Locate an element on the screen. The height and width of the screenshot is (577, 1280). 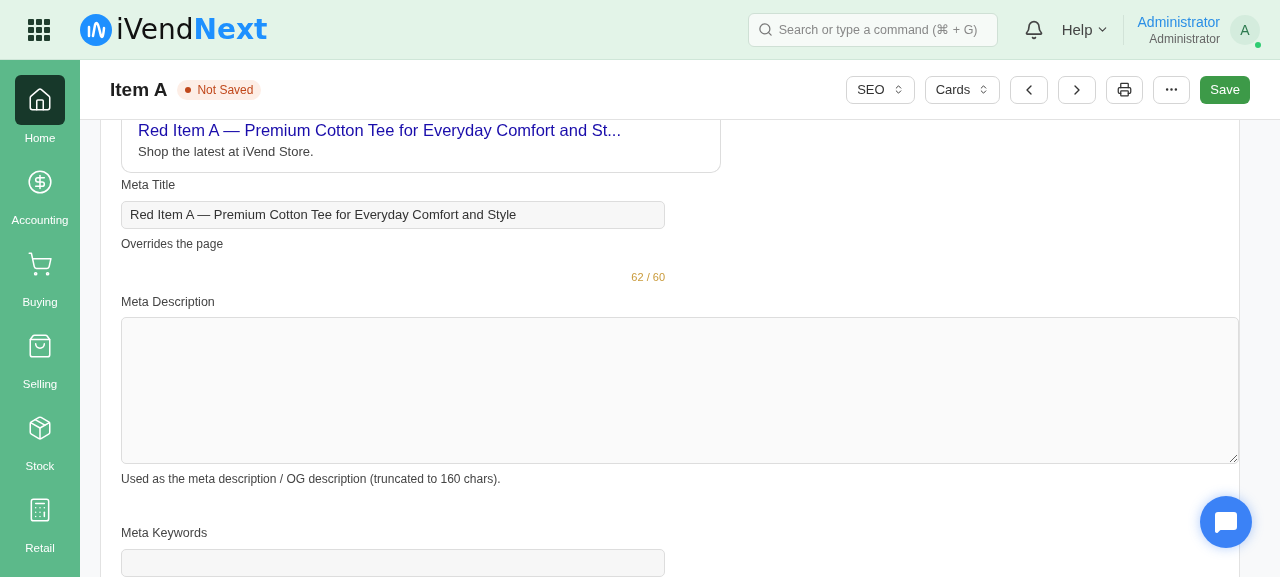
help-text: Overrides the page is located at coordinates (173, 243).